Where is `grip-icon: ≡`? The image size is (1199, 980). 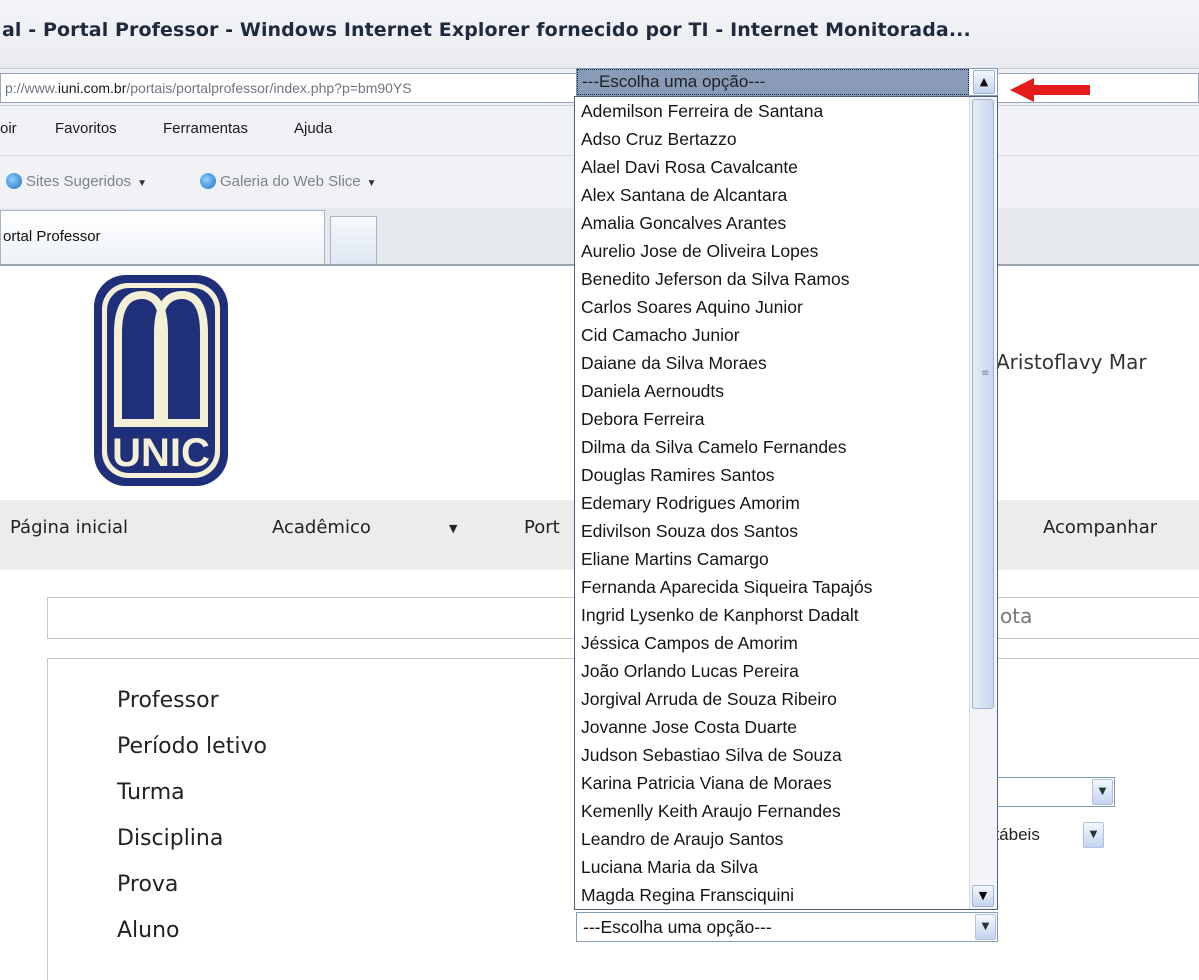 grip-icon: ≡ is located at coordinates (985, 373).